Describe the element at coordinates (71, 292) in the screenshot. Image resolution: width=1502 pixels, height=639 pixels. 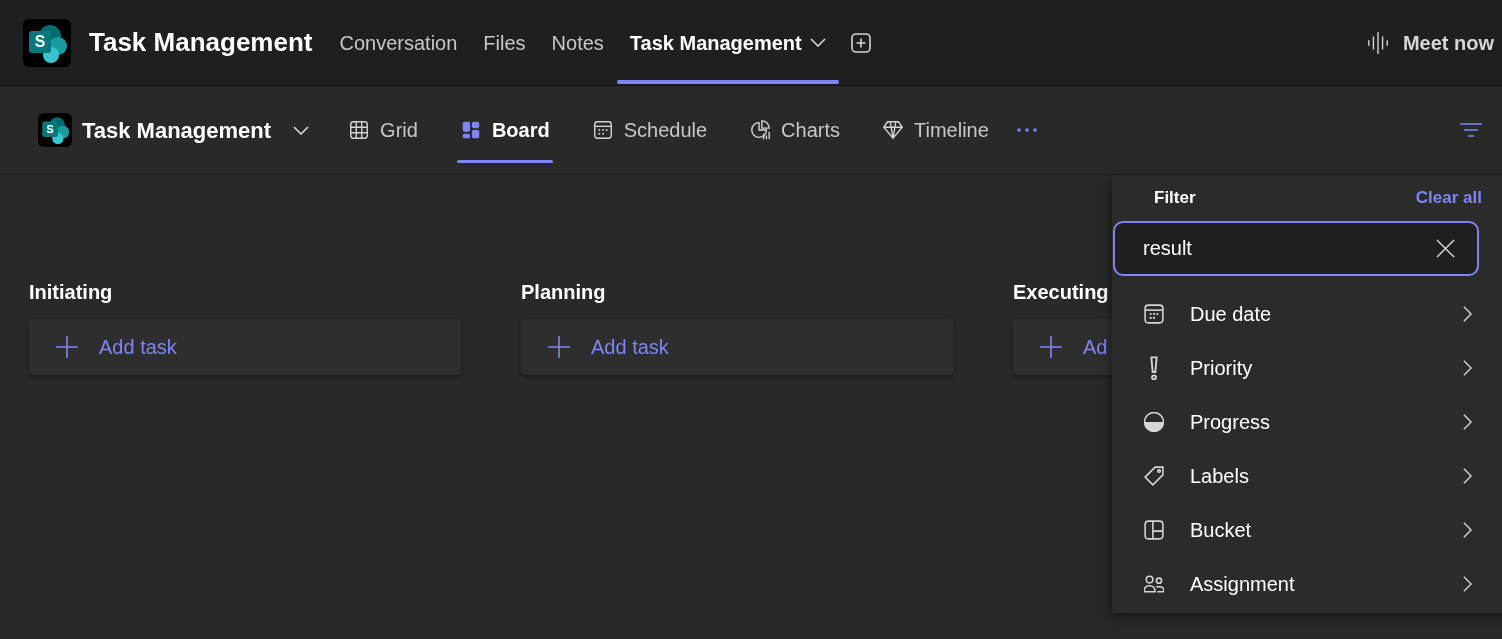
I see `bucket-title: Initiating` at that location.